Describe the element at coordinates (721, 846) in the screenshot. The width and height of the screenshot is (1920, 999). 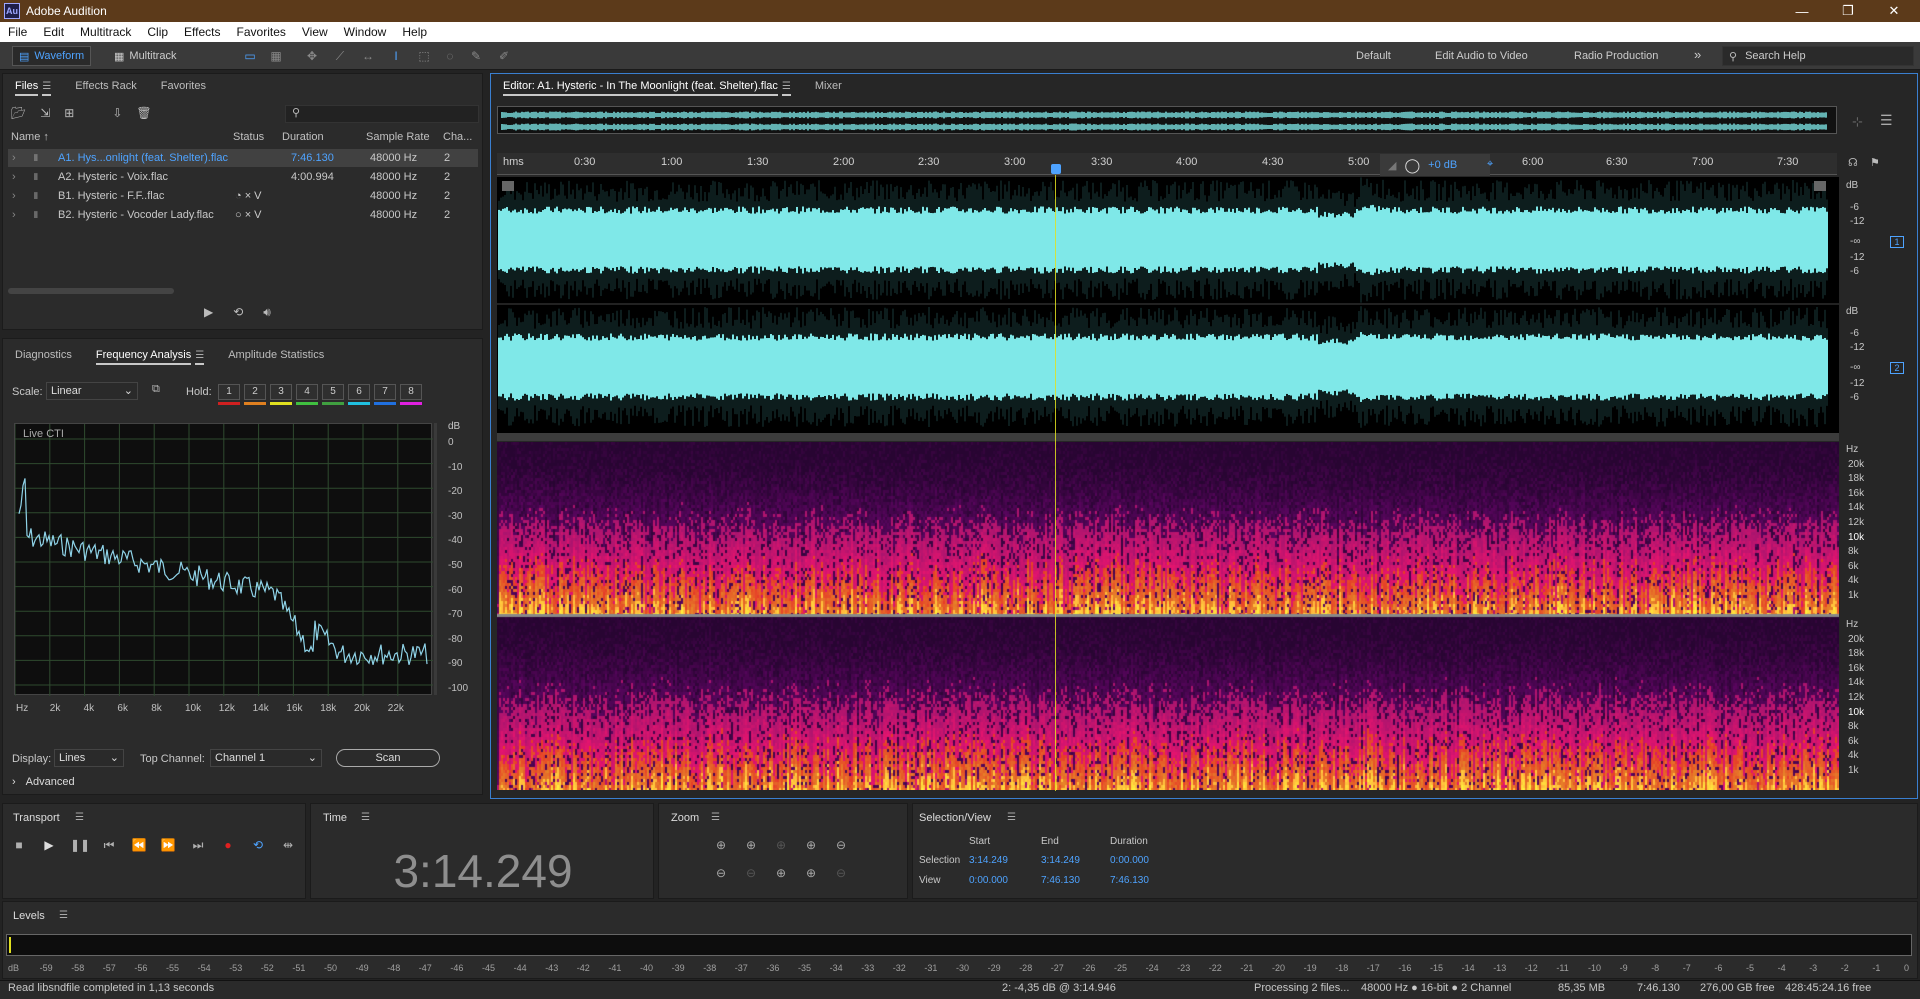
I see `zoom-in-amplitude-icon: ⊕` at that location.